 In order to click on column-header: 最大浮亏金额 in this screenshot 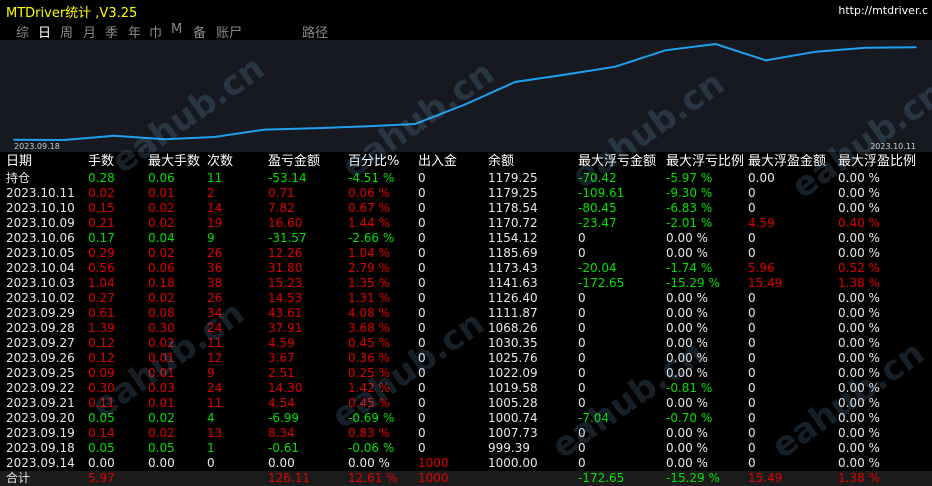, I will do `click(617, 161)`.